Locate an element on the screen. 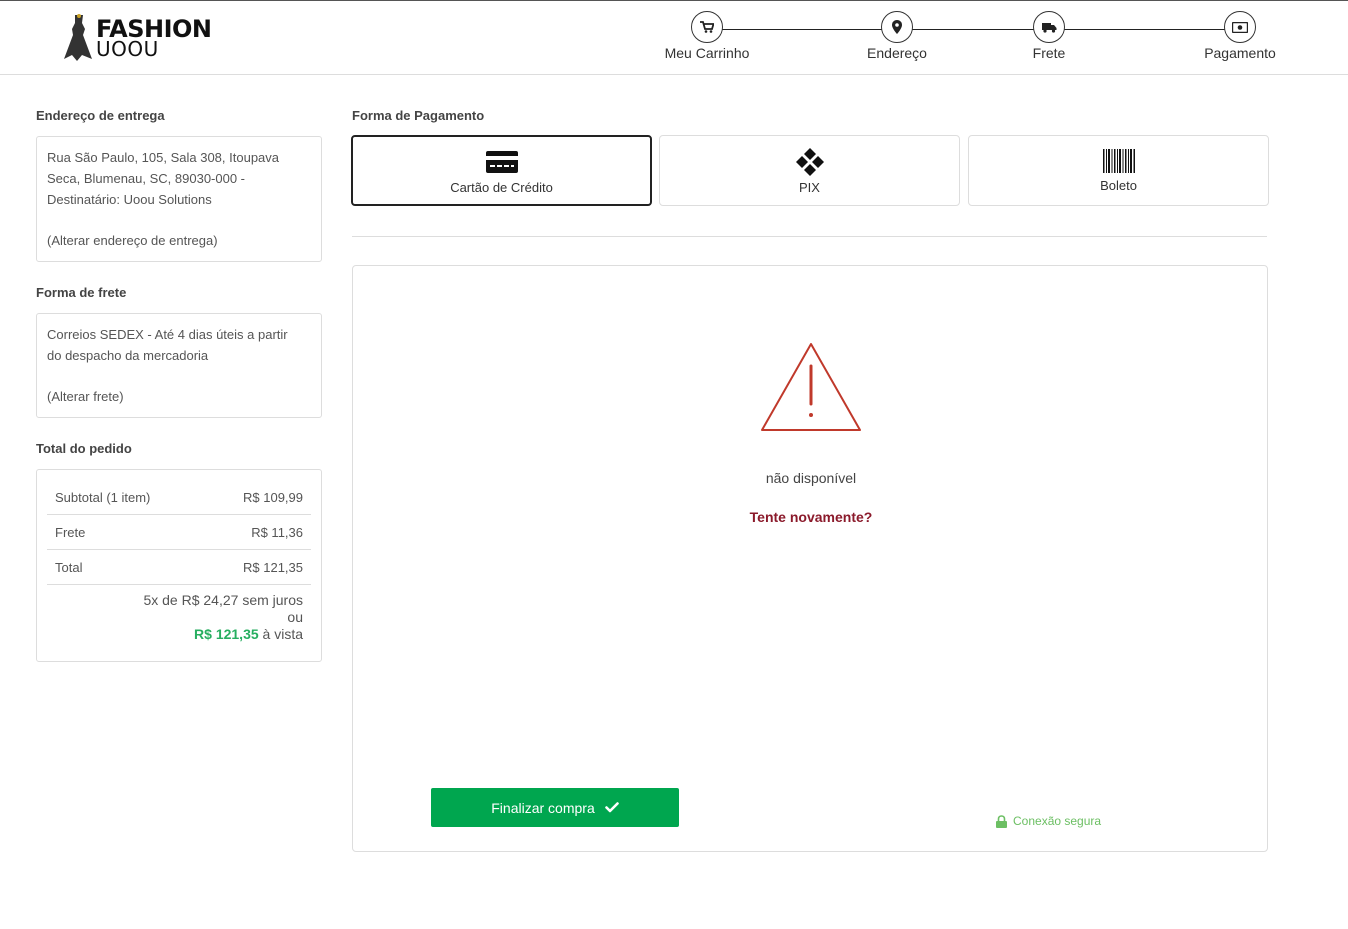 This screenshot has width=1348, height=929. totals-value: R$ 121,35 is located at coordinates (273, 567).